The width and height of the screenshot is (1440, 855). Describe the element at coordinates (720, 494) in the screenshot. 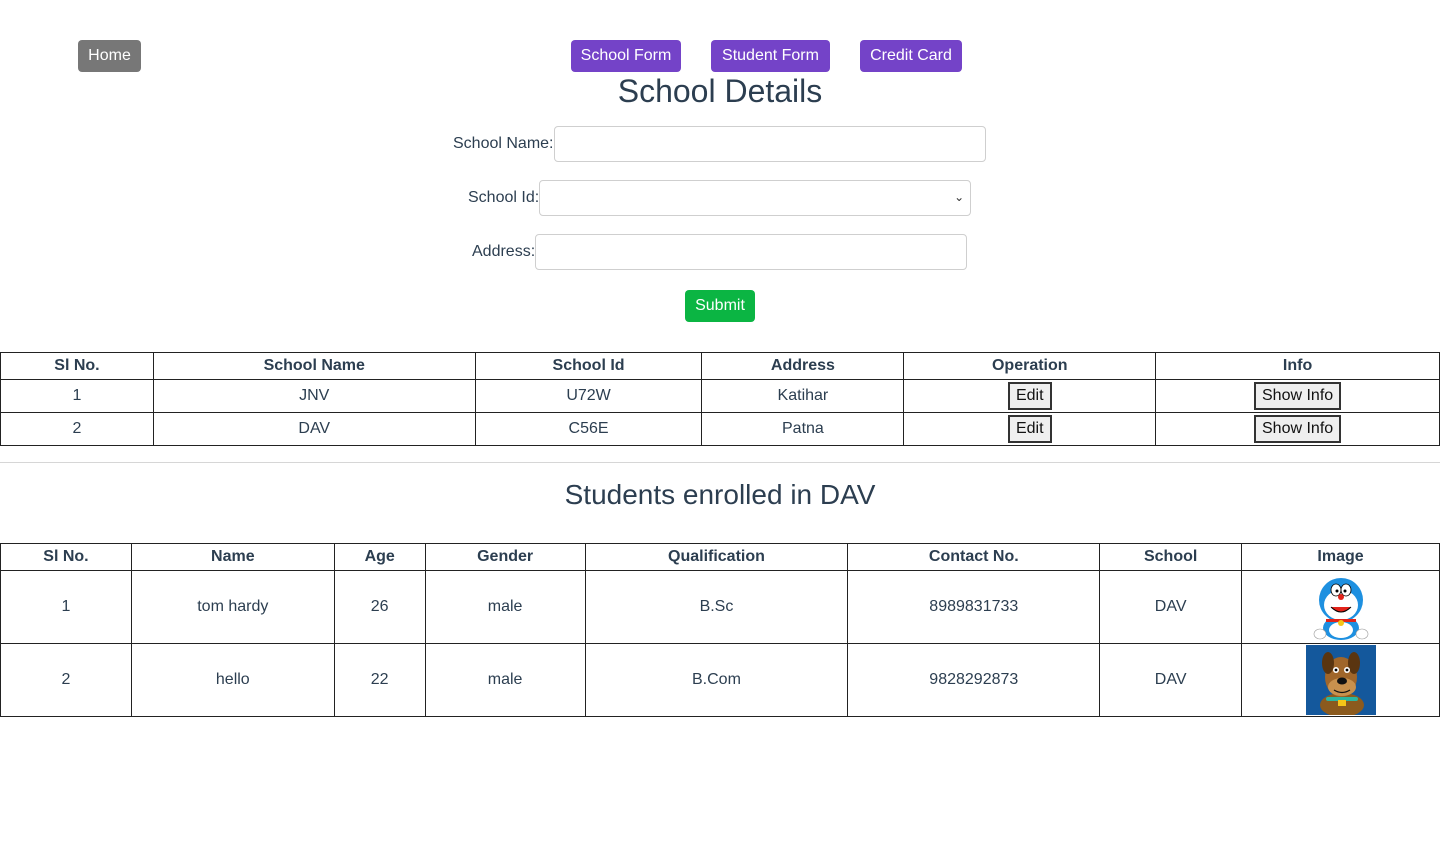

I see `students-title: Students enrolled in DAV` at that location.